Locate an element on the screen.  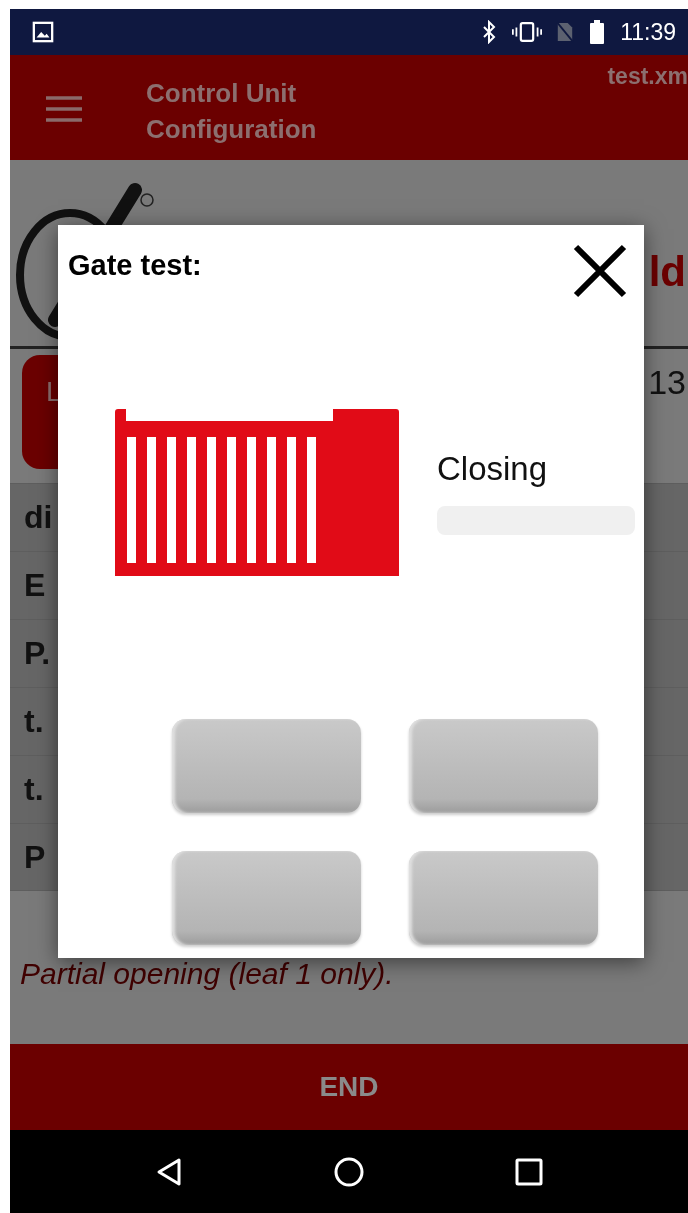
dialog-title: Gate test: is located at coordinates (135, 265).